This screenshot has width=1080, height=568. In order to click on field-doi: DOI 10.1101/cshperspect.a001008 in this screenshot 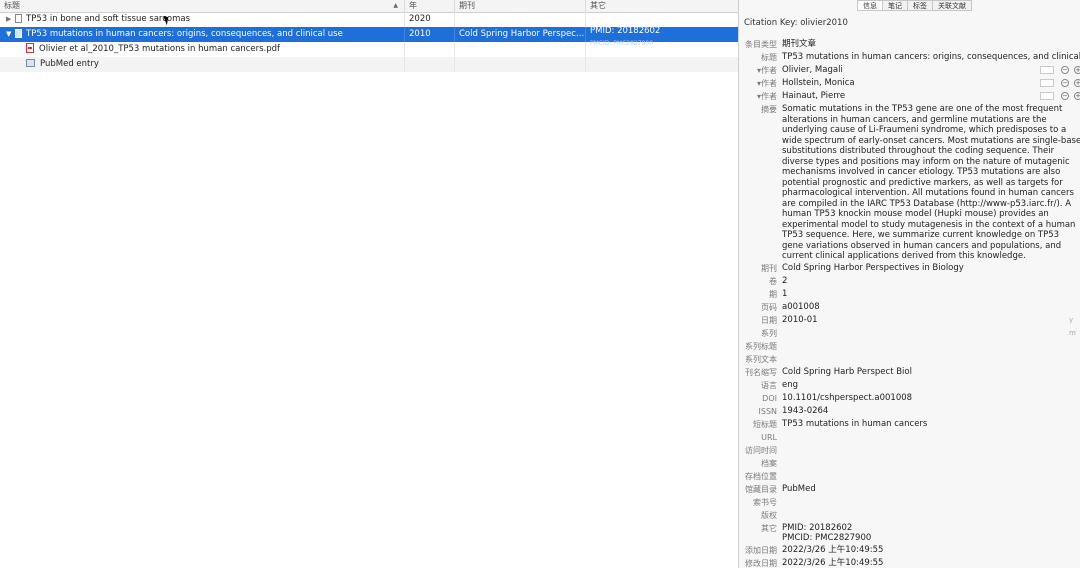, I will do `click(837, 397)`.